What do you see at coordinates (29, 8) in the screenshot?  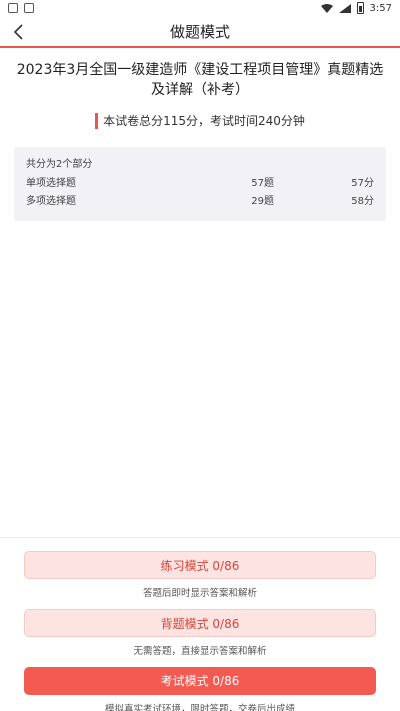 I see `app-notification-icon` at bounding box center [29, 8].